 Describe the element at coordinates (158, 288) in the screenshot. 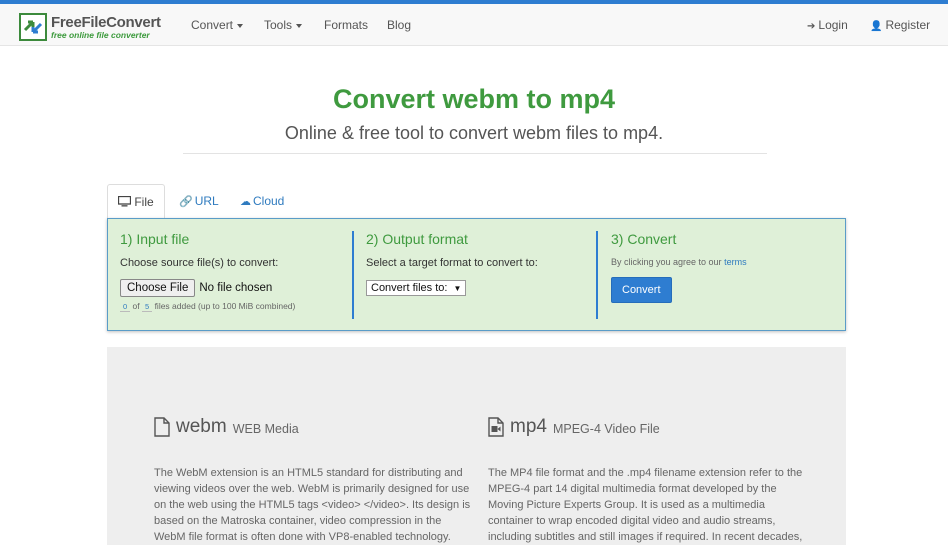

I see `choose-file-button: Choose File` at that location.